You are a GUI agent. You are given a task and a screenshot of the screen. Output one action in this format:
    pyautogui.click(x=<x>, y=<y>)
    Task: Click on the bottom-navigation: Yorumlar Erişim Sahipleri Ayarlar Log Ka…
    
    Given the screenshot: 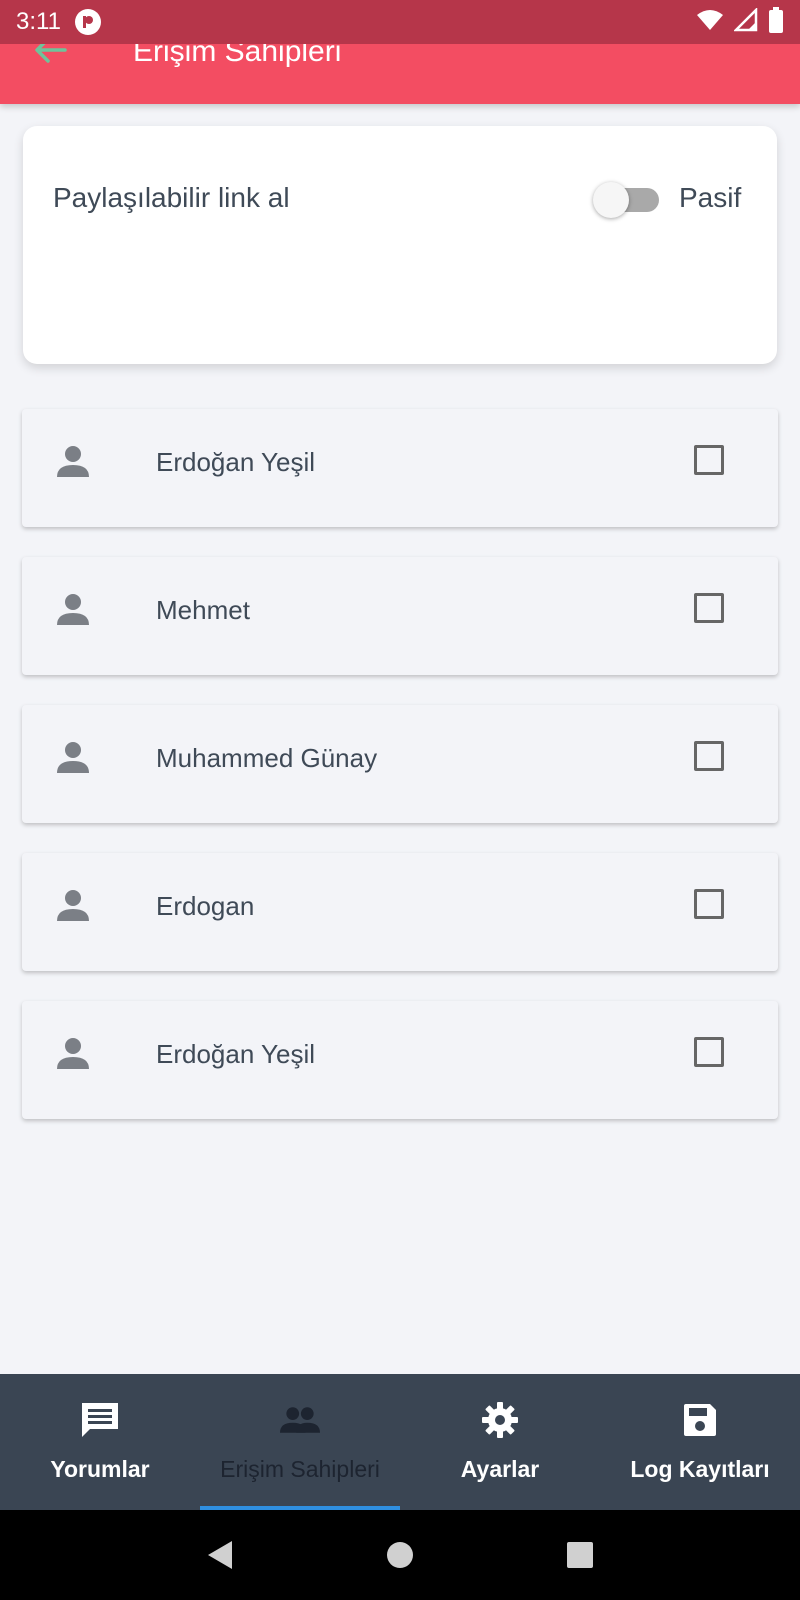 What is the action you would take?
    pyautogui.click(x=400, y=1442)
    